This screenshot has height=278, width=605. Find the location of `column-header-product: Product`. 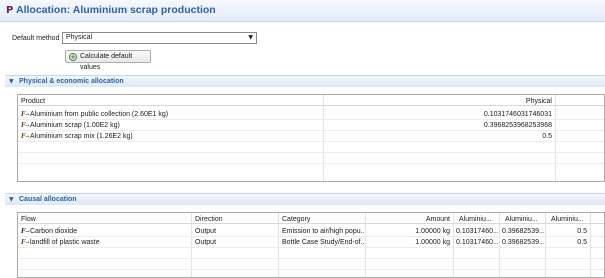

column-header-product: Product is located at coordinates (33, 101).